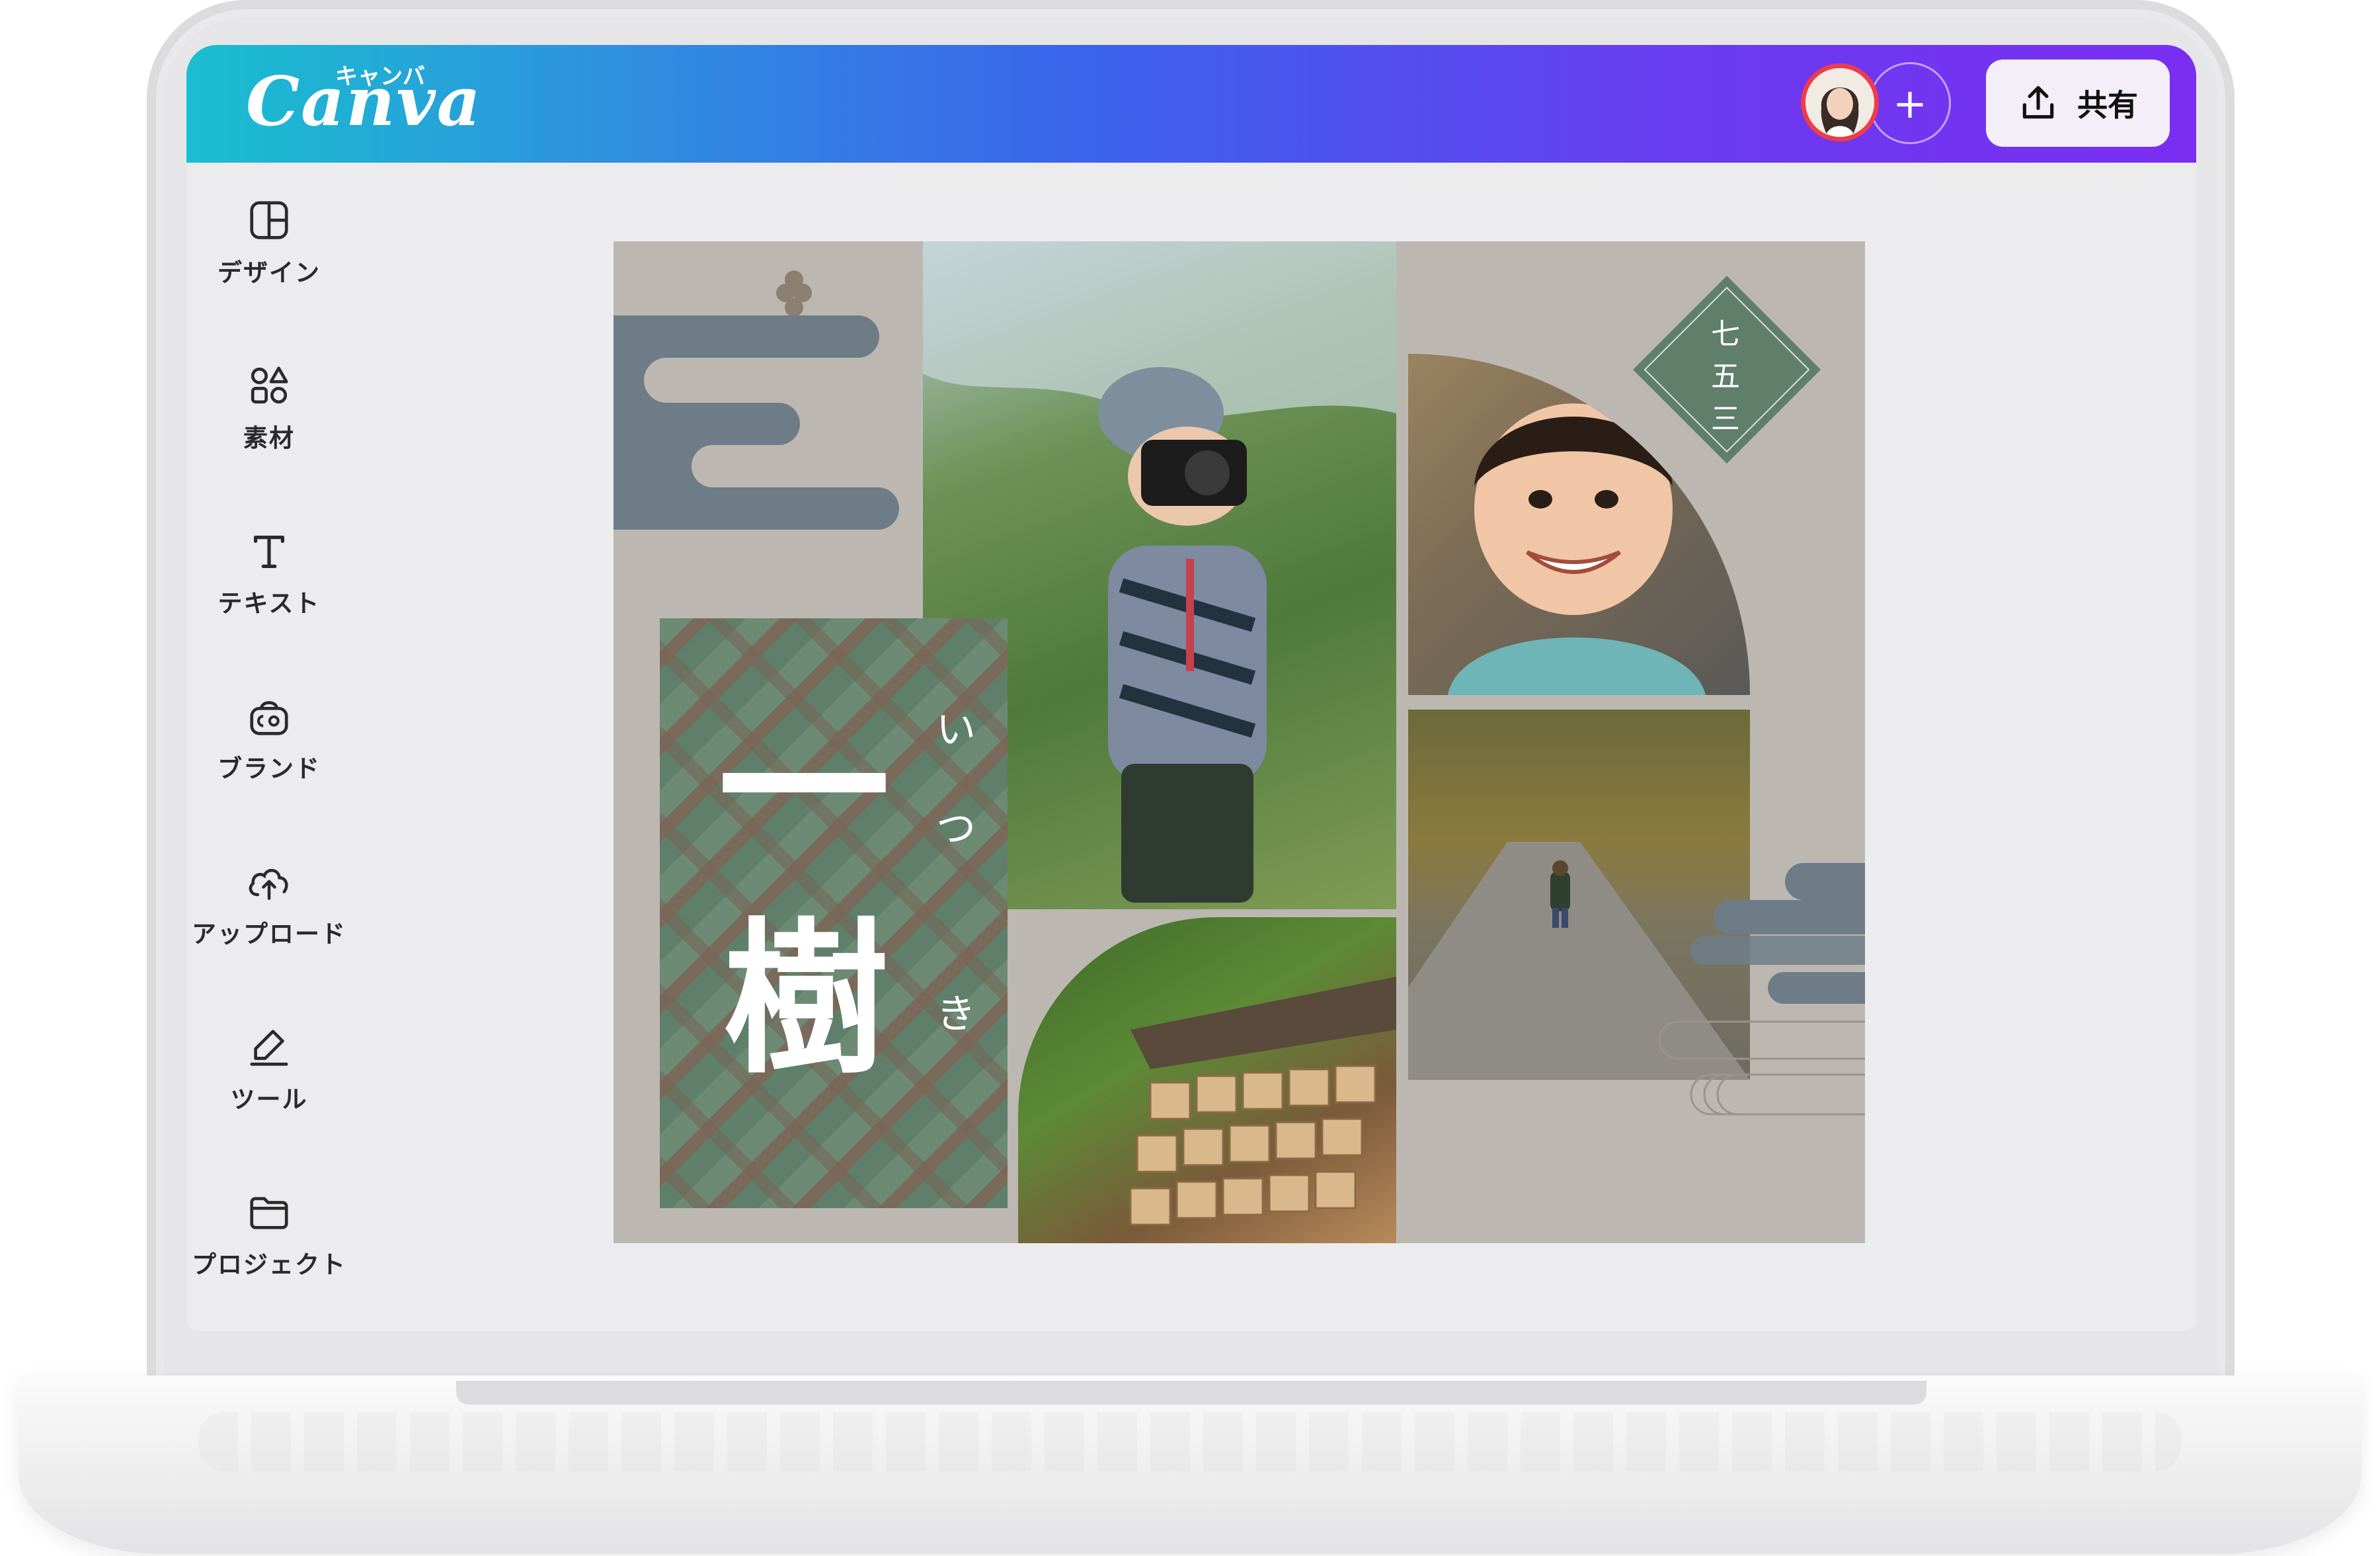  I want to click on draw-tool-icon, so click(269, 1048).